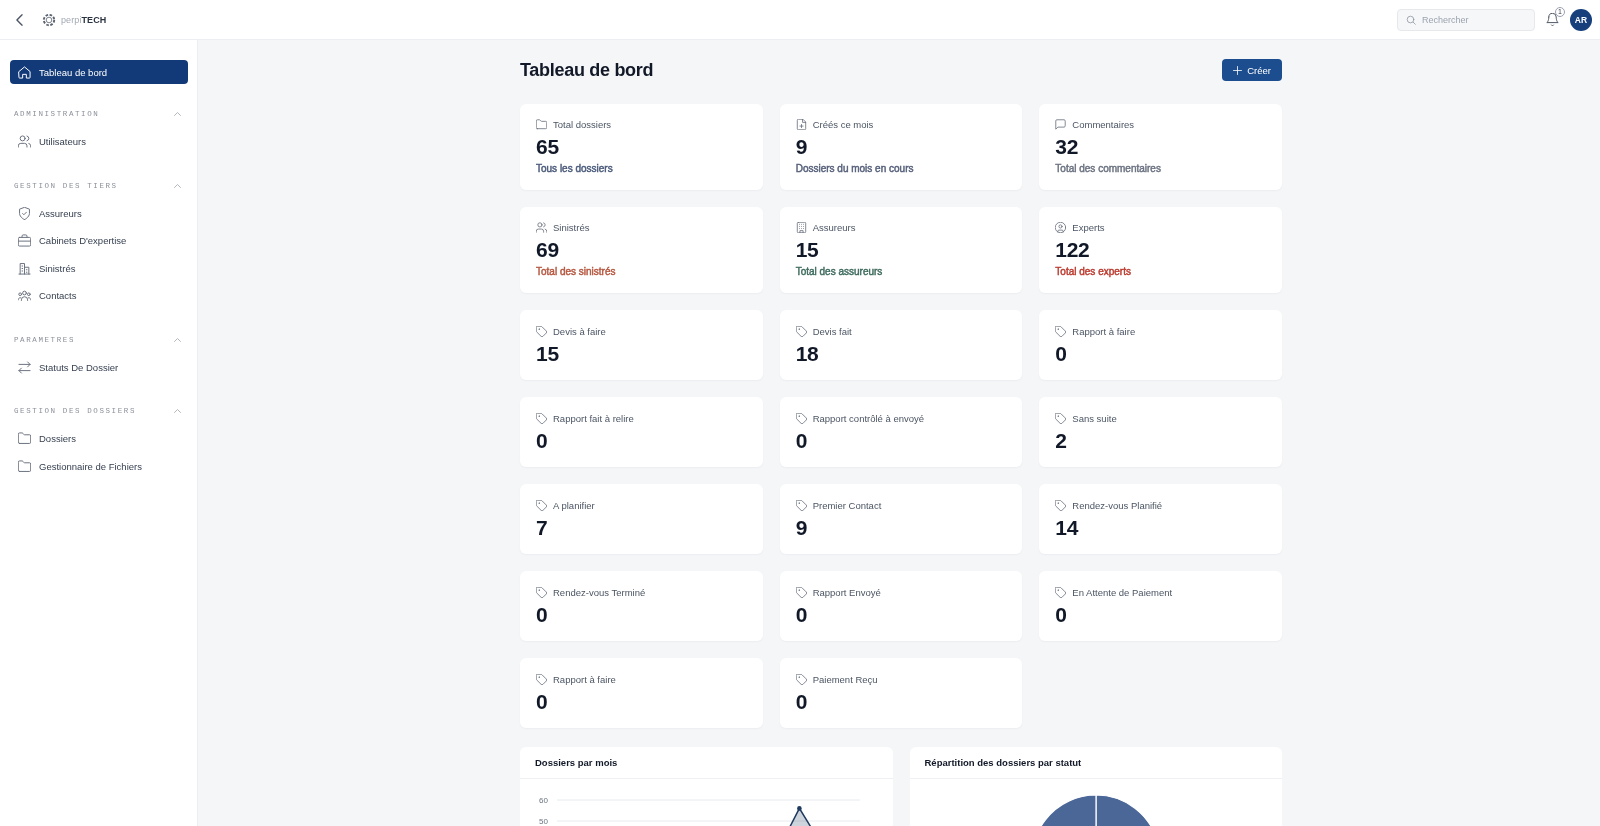 This screenshot has width=1600, height=826. Describe the element at coordinates (99, 213) in the screenshot. I see `sidebar-item: Assureurs` at that location.